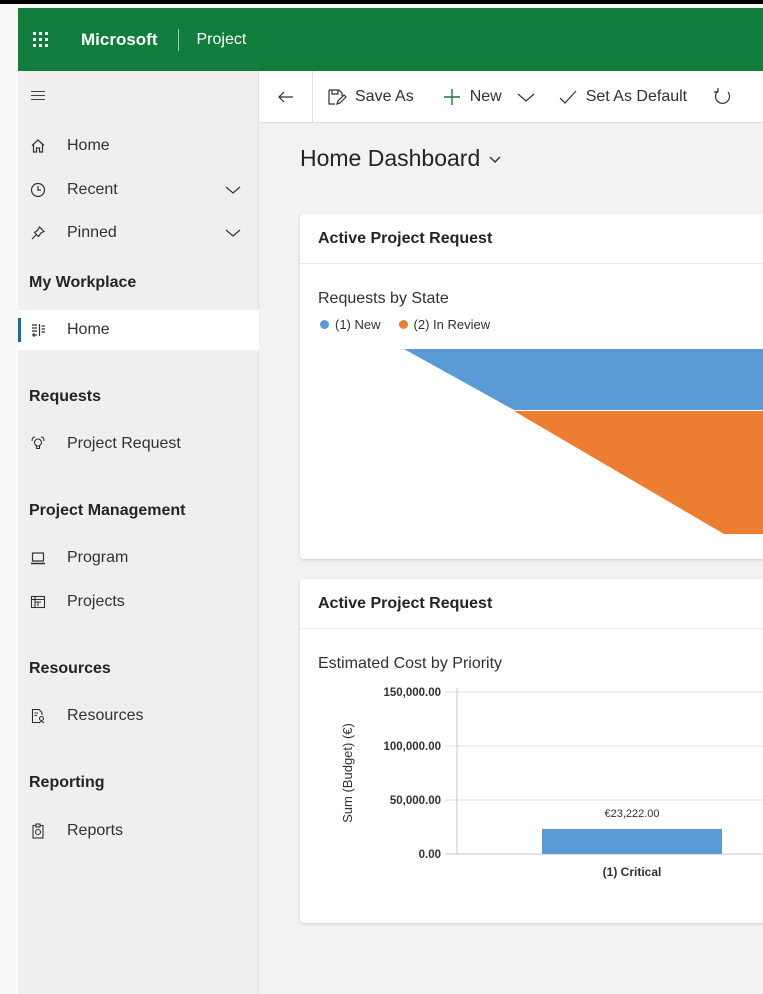 The image size is (763, 994). Describe the element at coordinates (178, 39) in the screenshot. I see `topbar-divider` at that location.